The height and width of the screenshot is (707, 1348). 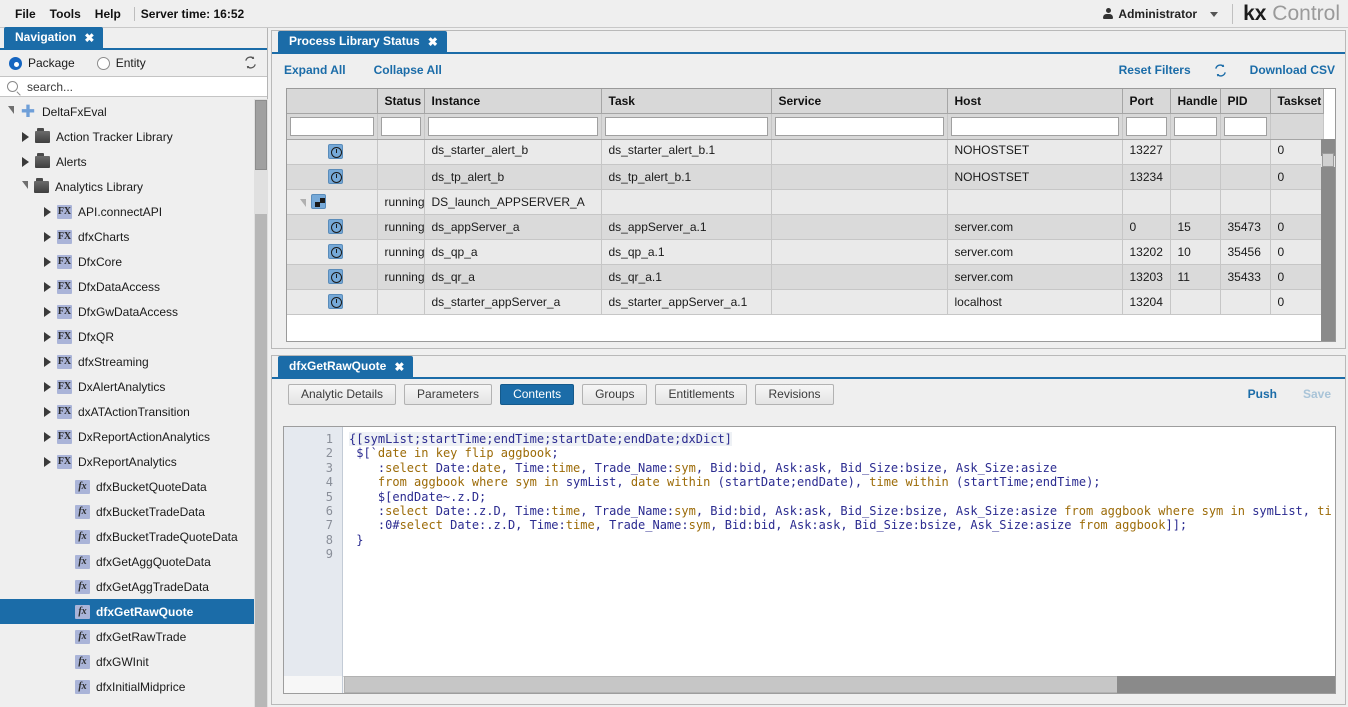 I want to click on table-filter-cell-service, so click(x=859, y=126).